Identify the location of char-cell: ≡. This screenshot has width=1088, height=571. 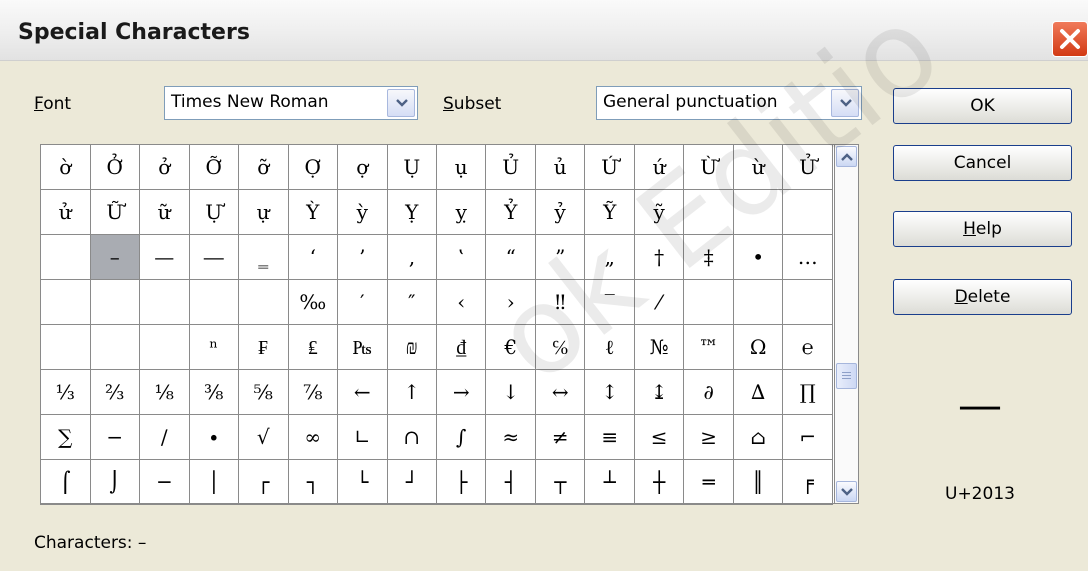
(609, 437).